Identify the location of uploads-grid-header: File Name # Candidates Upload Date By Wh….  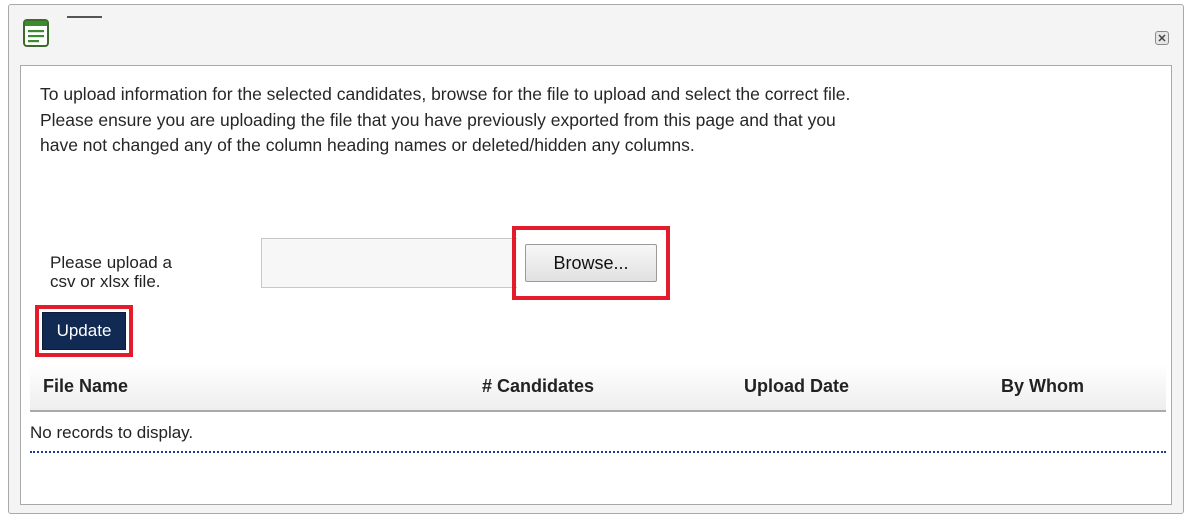
(598, 388).